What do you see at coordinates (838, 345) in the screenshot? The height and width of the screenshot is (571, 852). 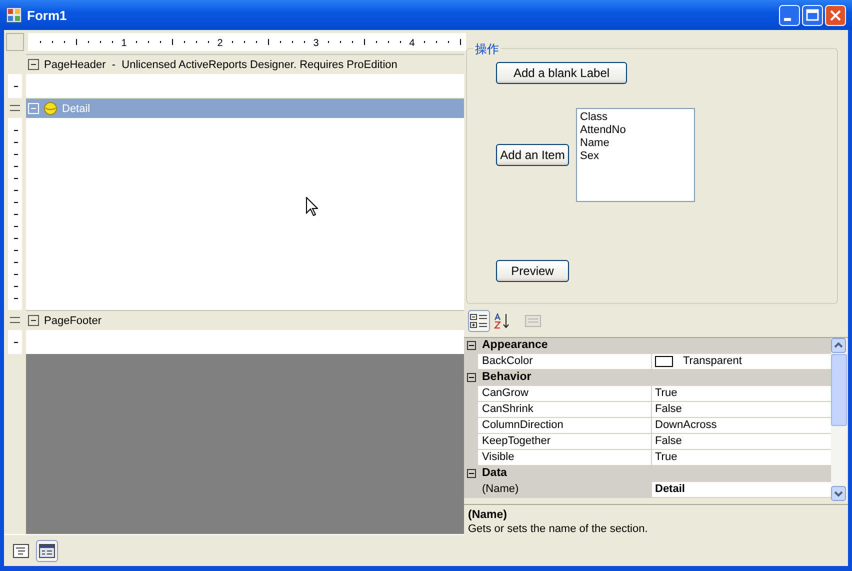 I see `scroll-up-icon` at bounding box center [838, 345].